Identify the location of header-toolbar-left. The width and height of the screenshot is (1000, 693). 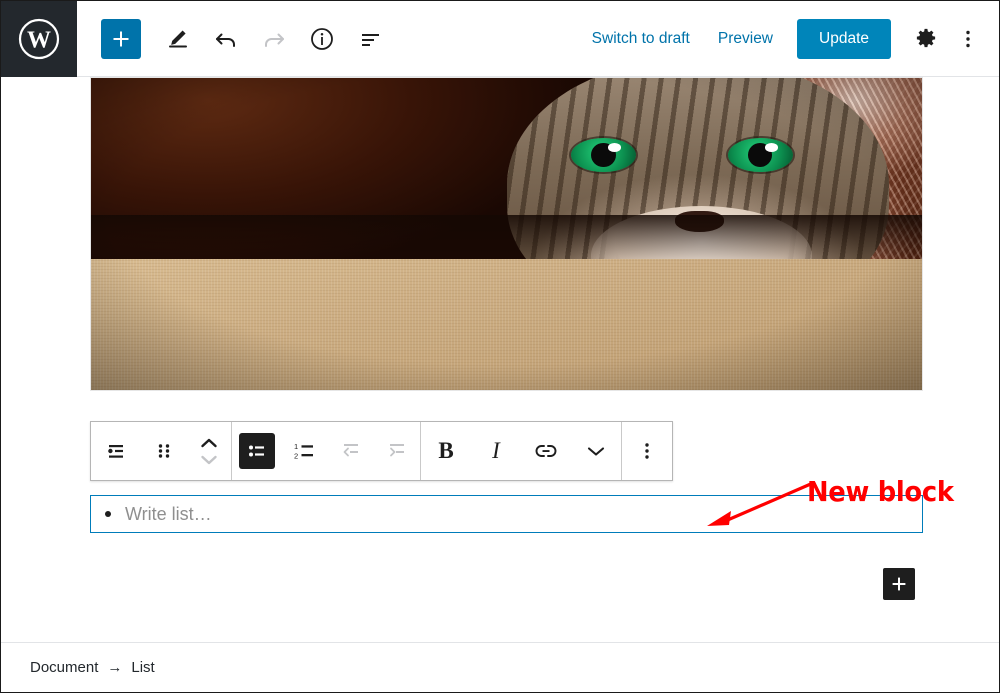
(235, 39).